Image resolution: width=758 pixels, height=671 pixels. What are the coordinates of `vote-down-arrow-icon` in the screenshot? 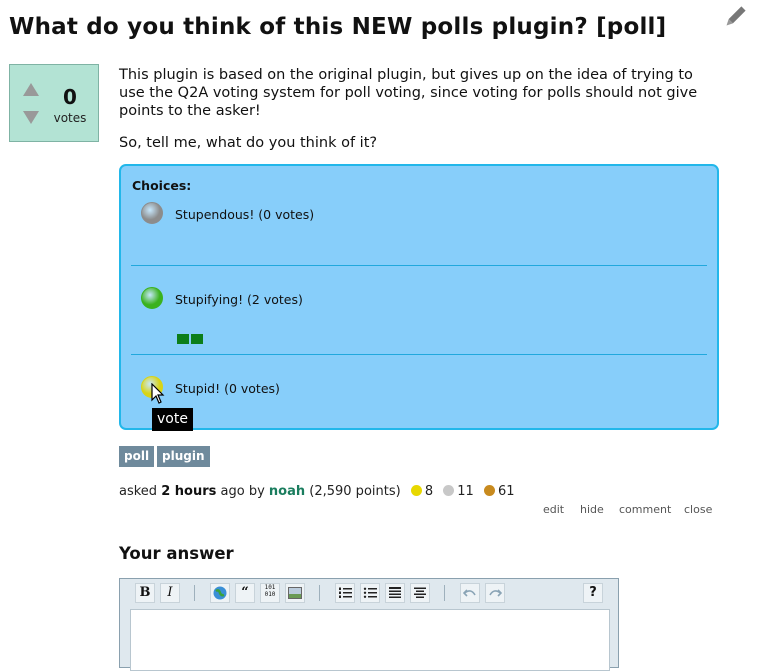 It's located at (31, 117).